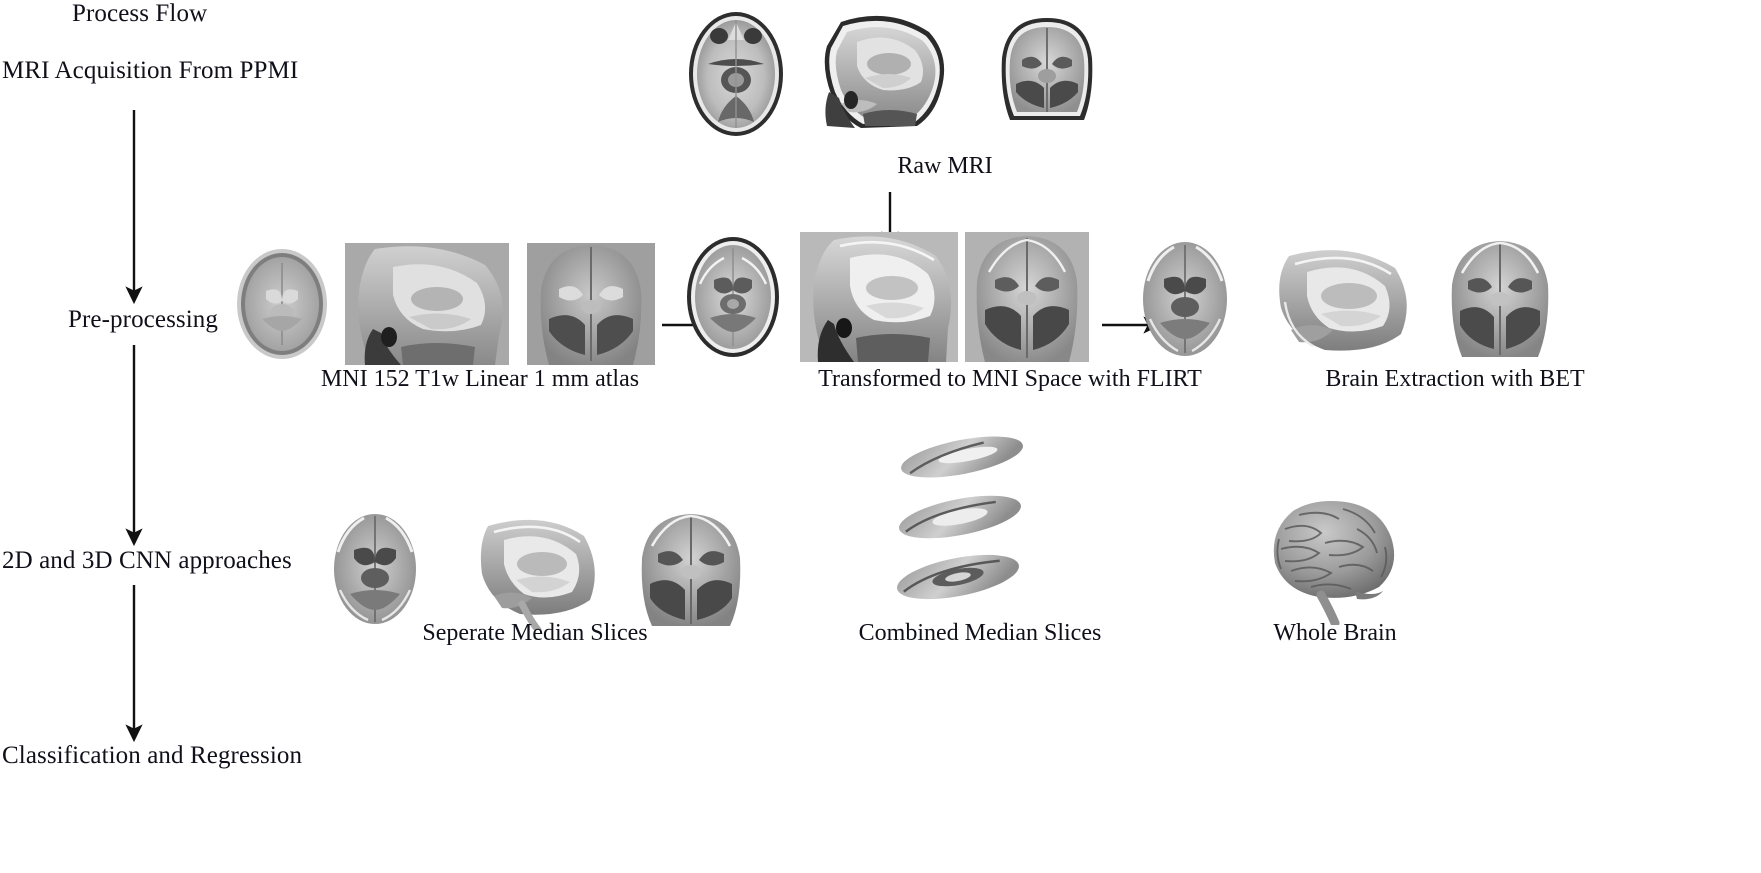  Describe the element at coordinates (1027, 297) in the screenshot. I see `flirt-coronal` at that location.